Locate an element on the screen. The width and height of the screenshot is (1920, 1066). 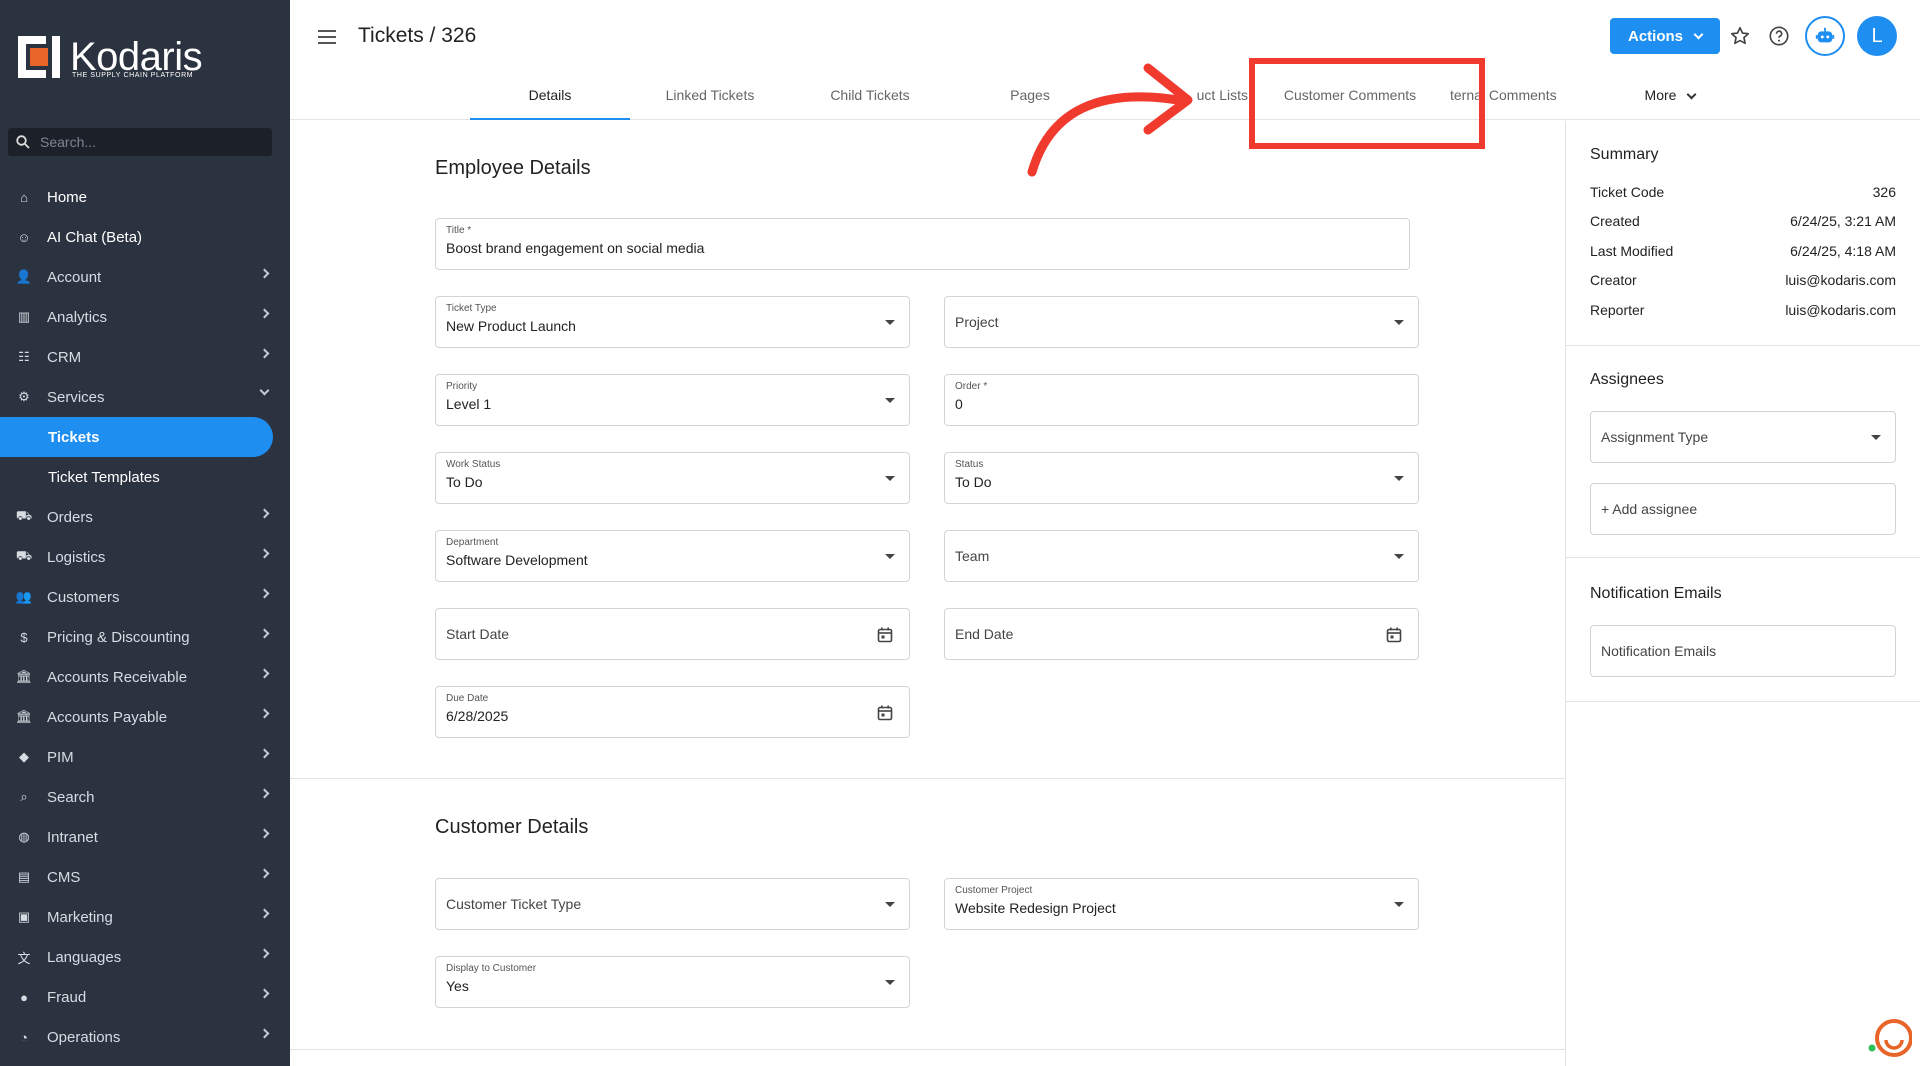
sidebar-item-label: Operations is located at coordinates (84, 1037).